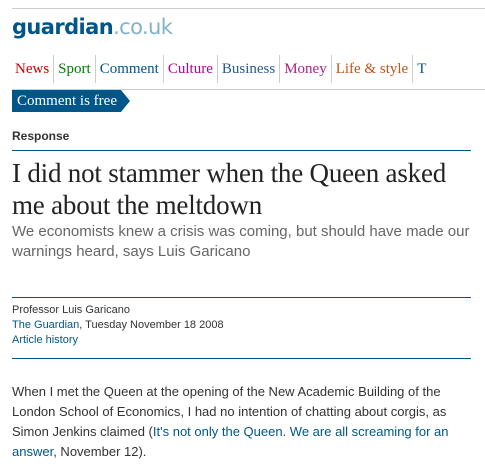  I want to click on nav-item-money: Money, so click(305, 69).